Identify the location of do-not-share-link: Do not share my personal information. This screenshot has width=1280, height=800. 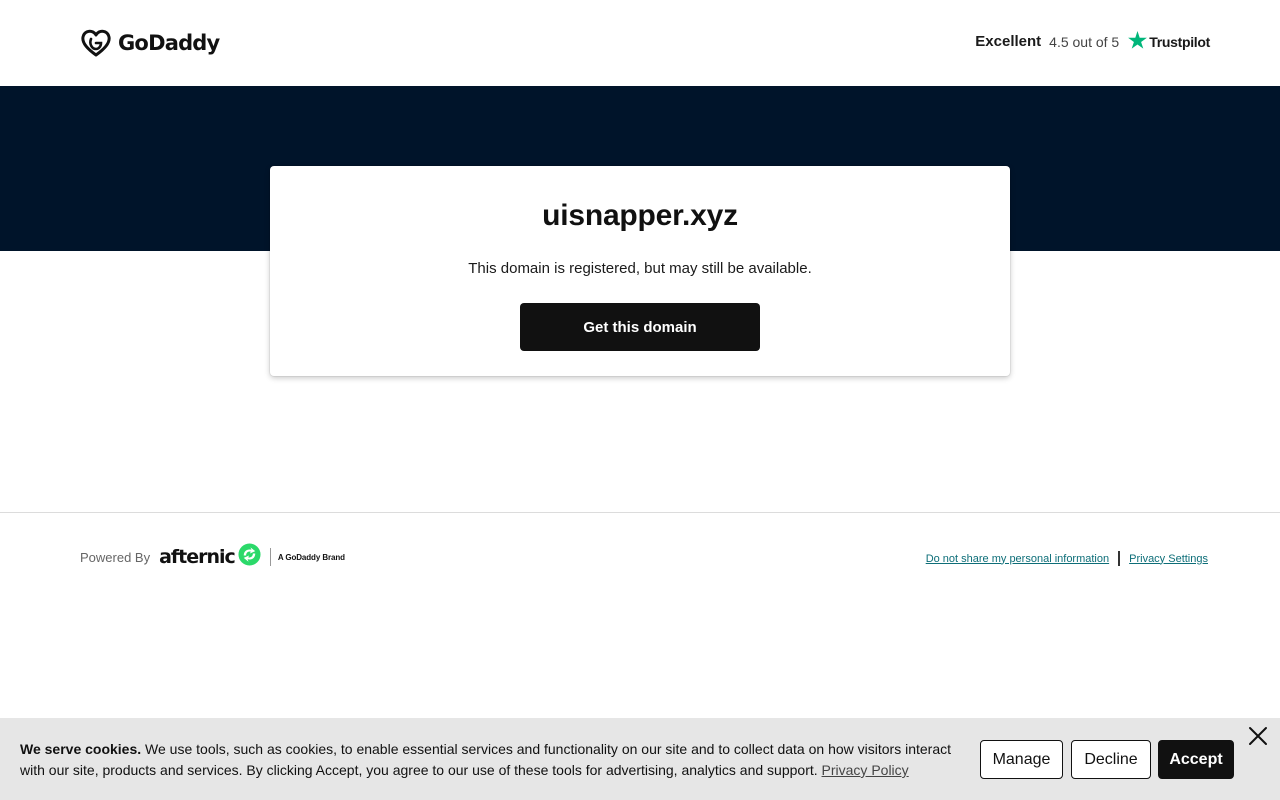
(1017, 559).